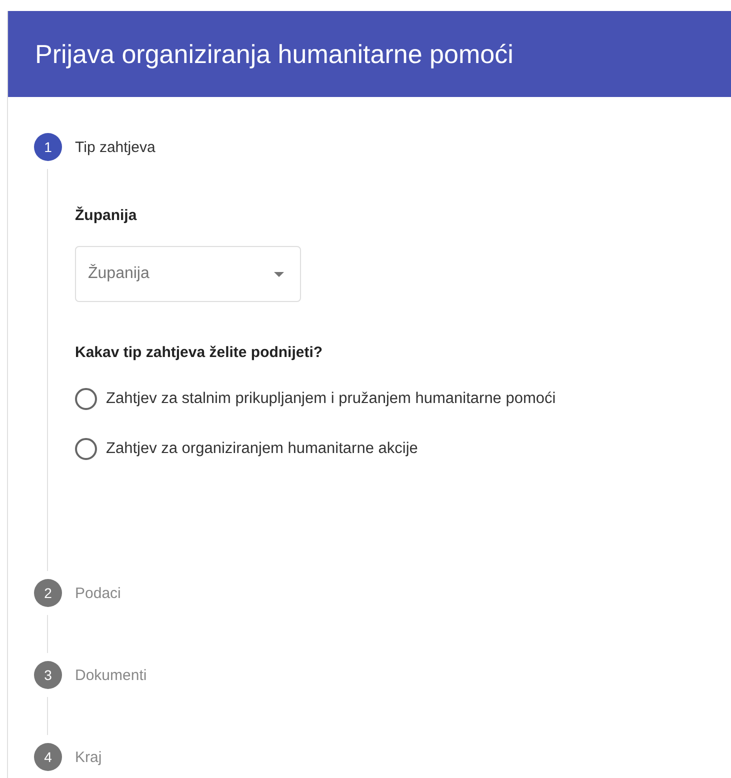 The height and width of the screenshot is (778, 731). I want to click on step-number: 4, so click(48, 757).